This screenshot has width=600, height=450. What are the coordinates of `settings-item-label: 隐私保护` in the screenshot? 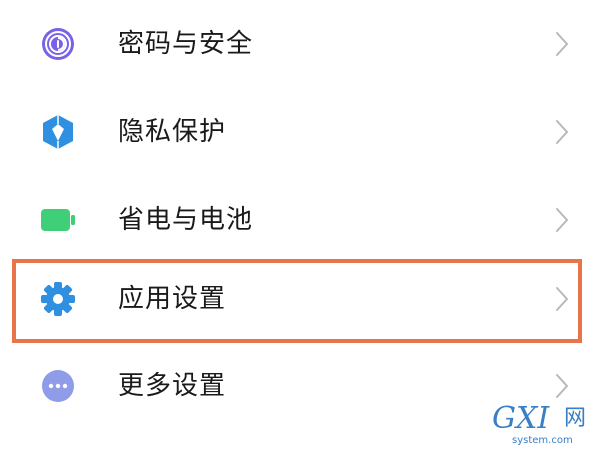 It's located at (172, 132).